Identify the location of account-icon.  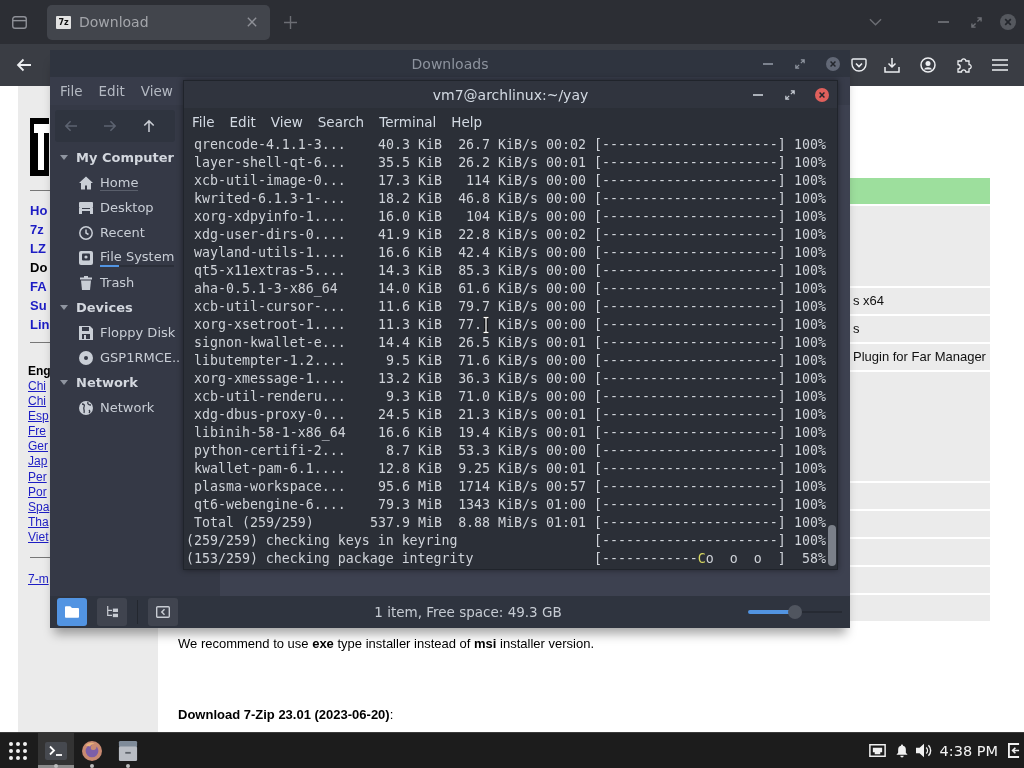
(928, 65).